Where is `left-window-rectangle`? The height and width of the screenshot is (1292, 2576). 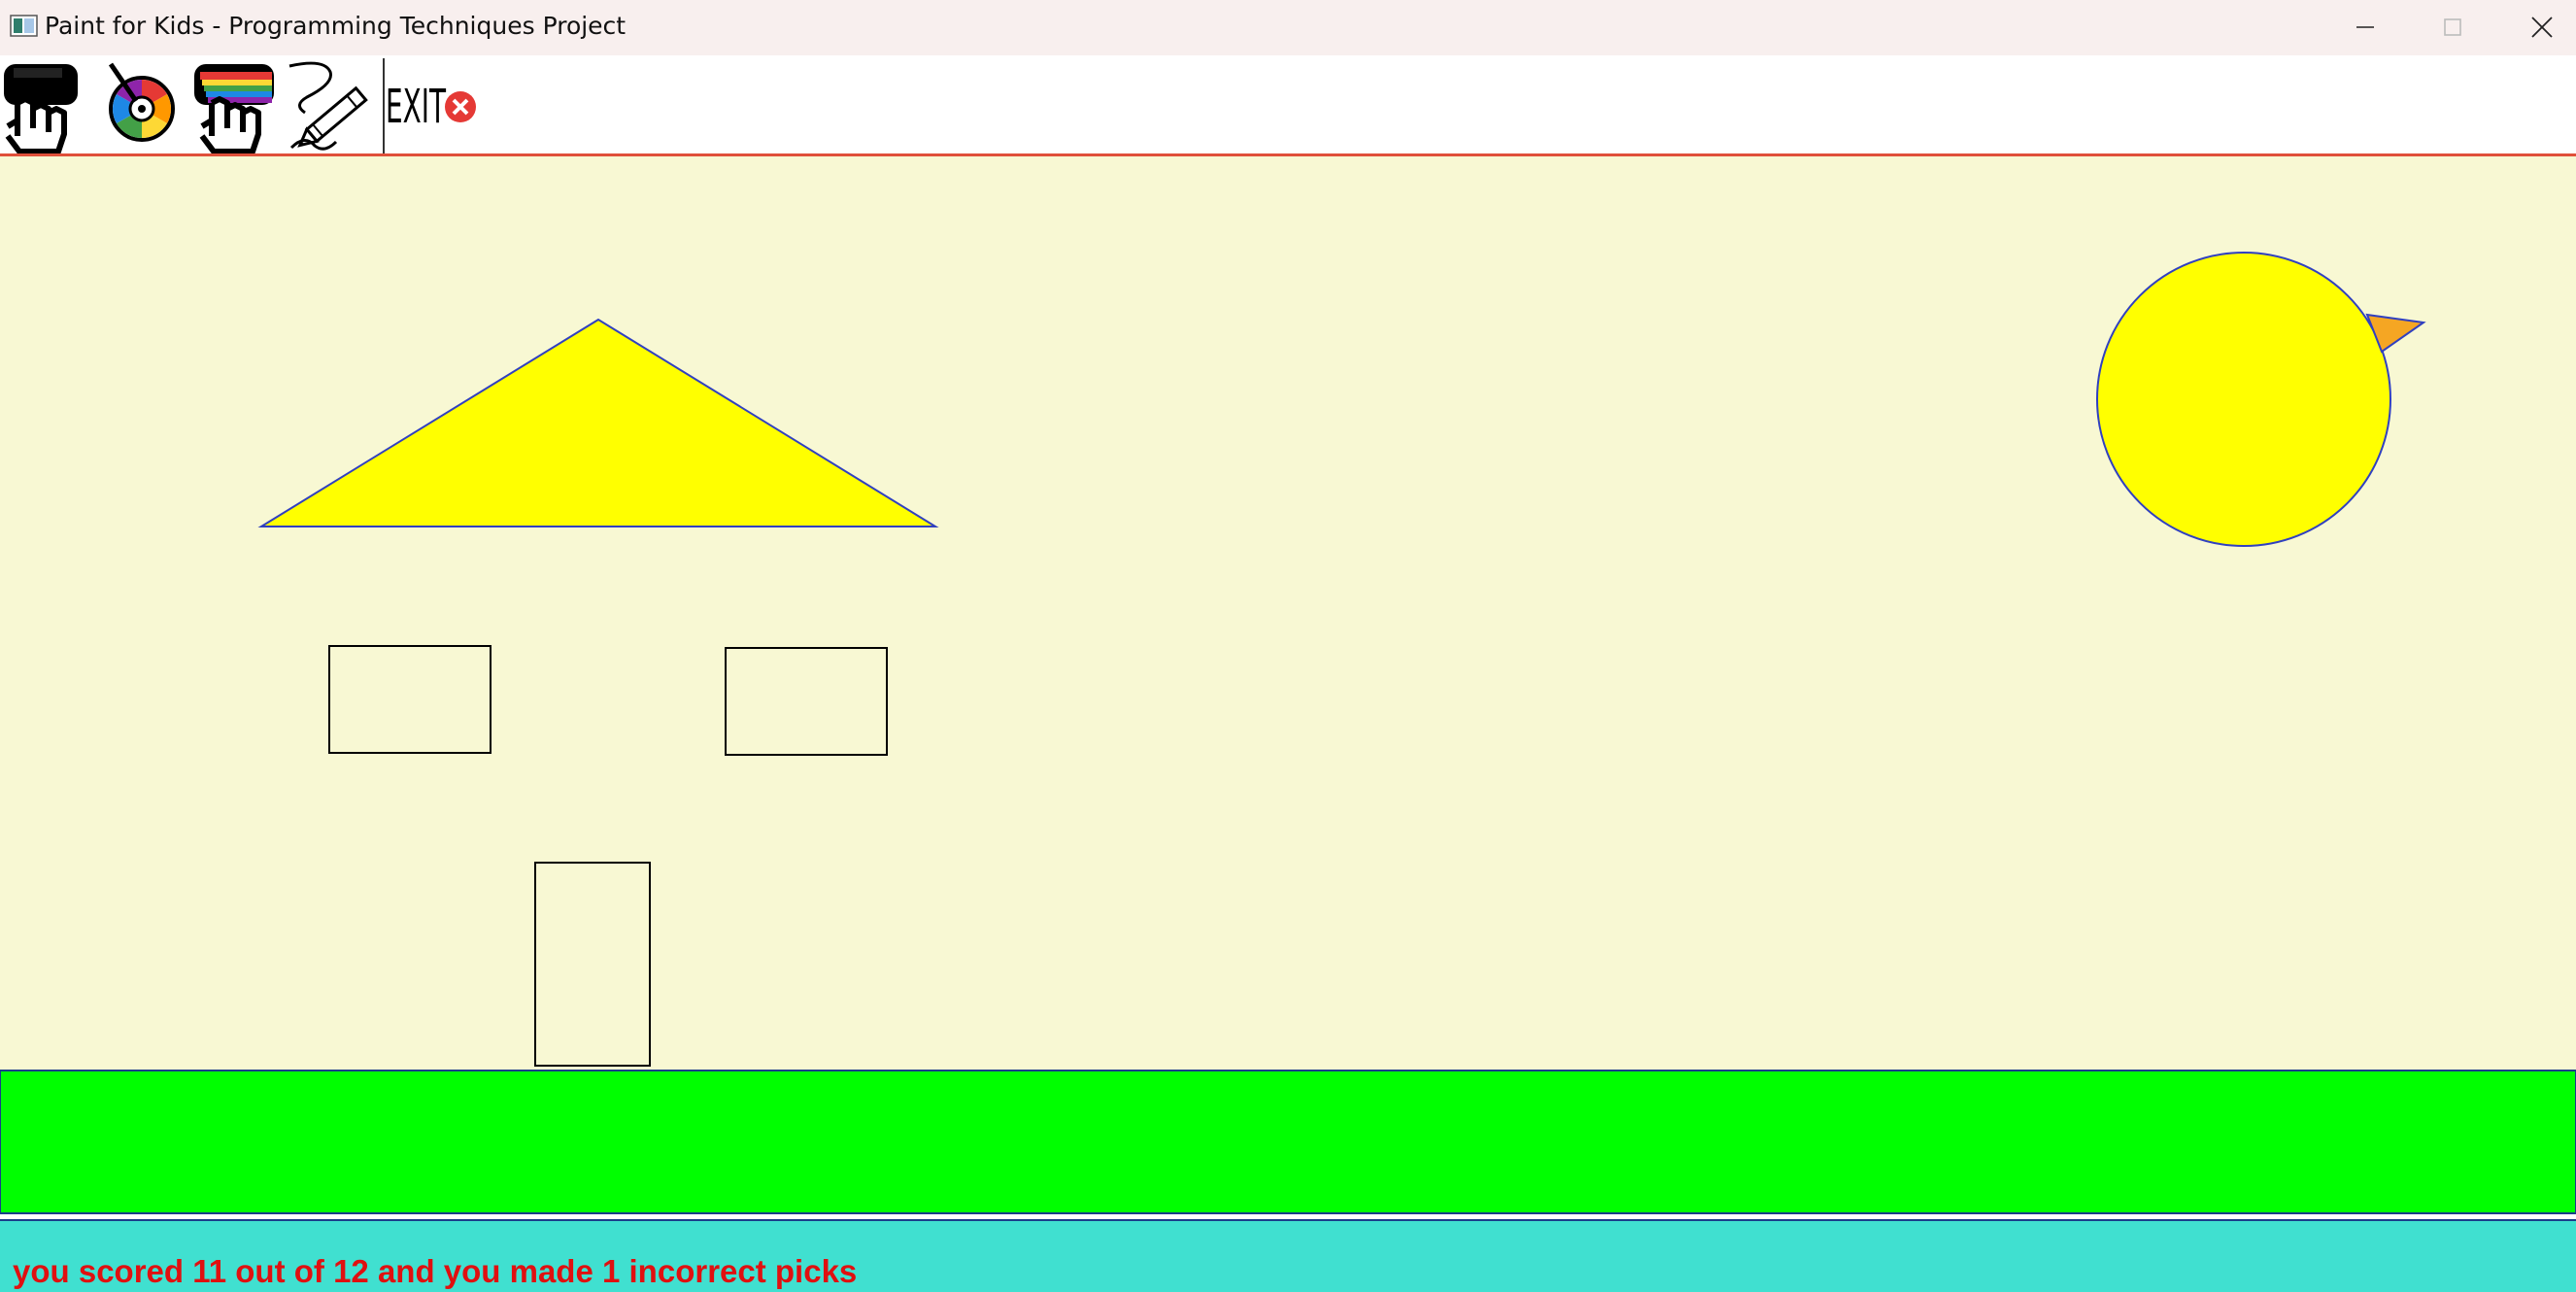 left-window-rectangle is located at coordinates (409, 699).